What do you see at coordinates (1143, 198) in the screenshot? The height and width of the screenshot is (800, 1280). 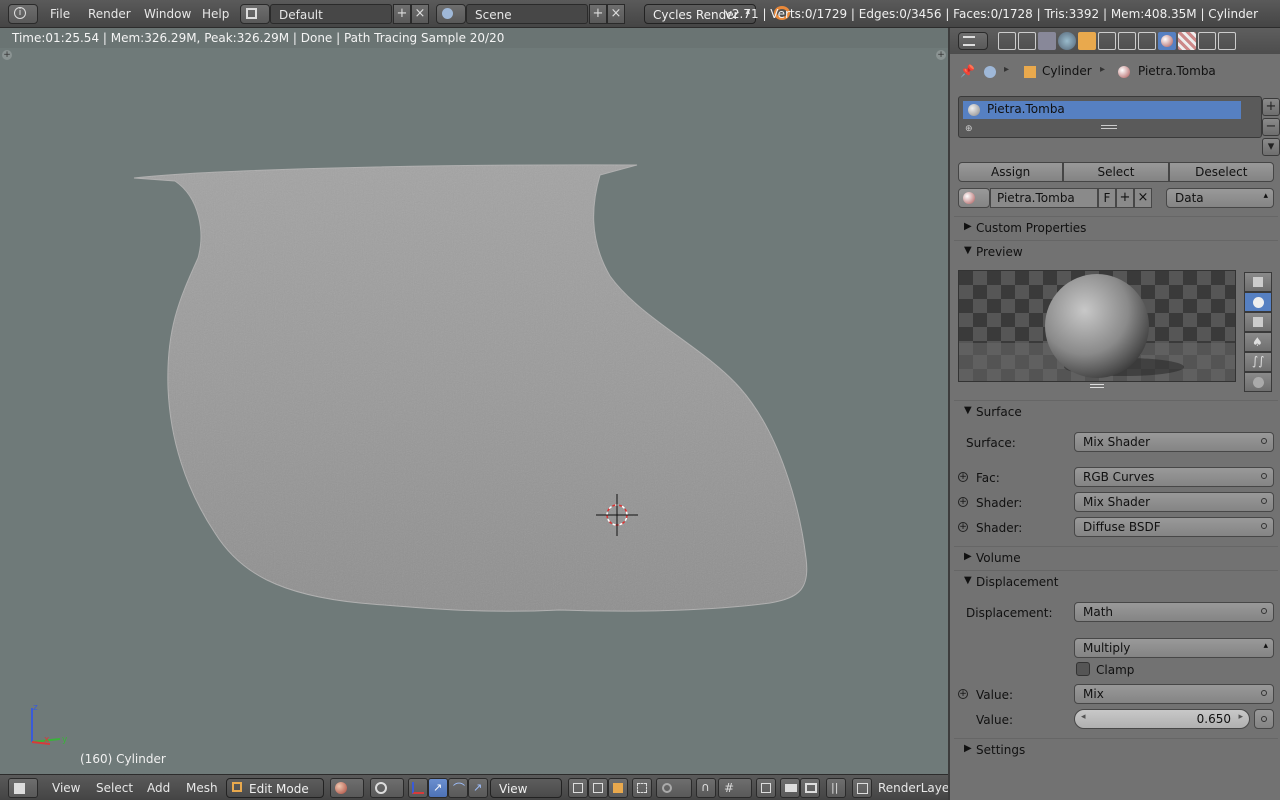 I see `unlink-material-button: ×` at bounding box center [1143, 198].